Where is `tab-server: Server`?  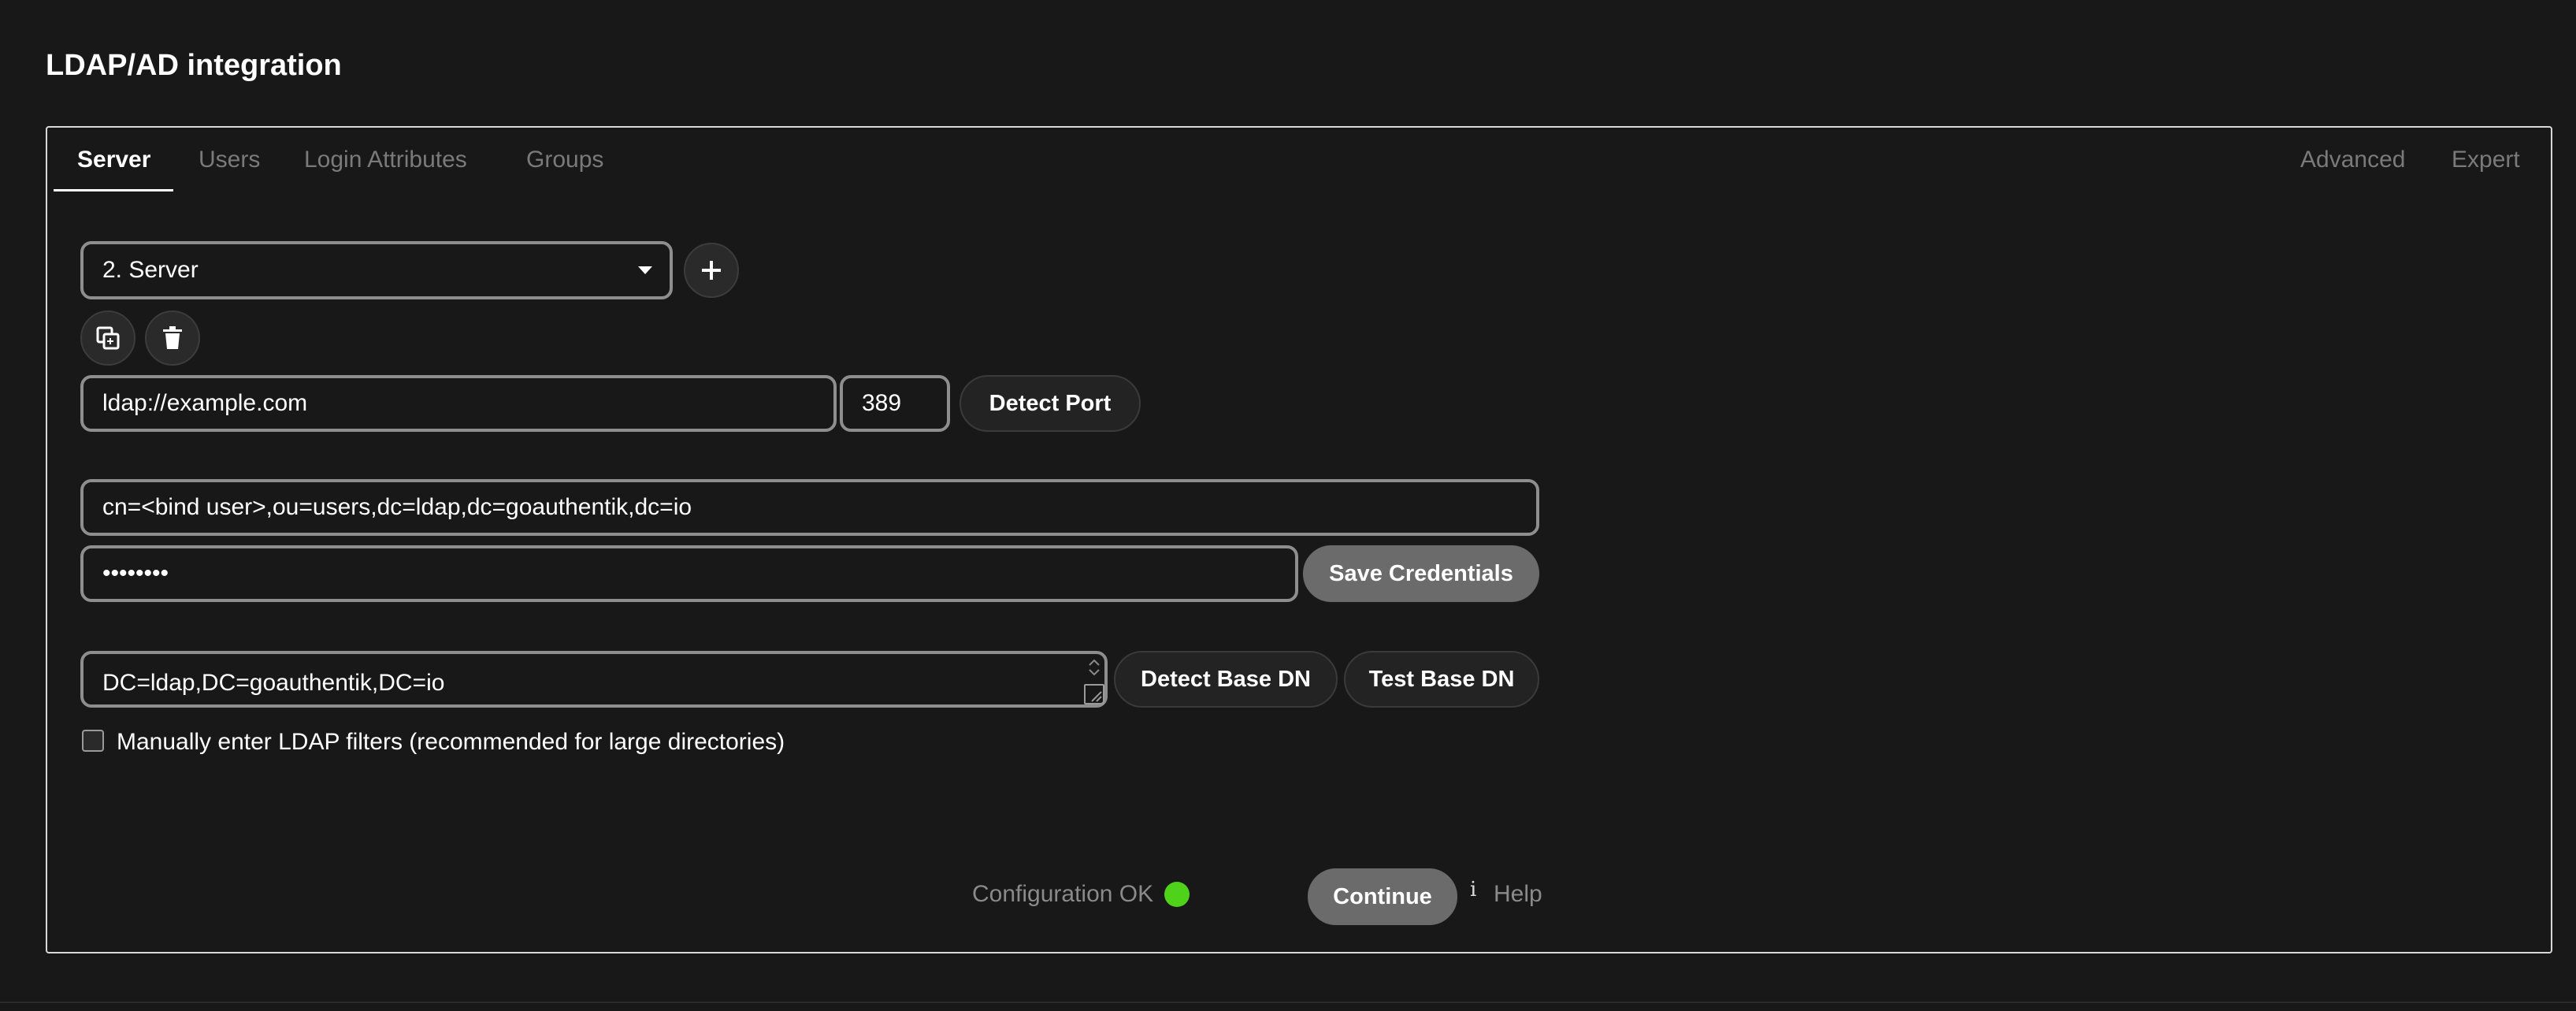
tab-server: Server is located at coordinates (113, 169).